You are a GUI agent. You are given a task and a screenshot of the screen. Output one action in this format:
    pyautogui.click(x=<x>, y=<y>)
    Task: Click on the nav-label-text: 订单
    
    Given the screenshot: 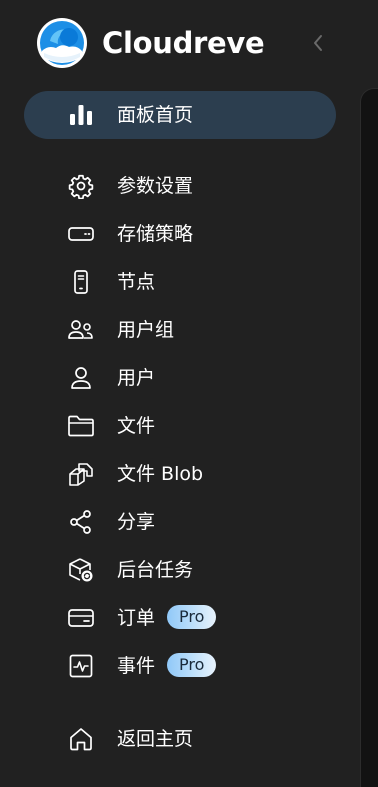 What is the action you would take?
    pyautogui.click(x=136, y=618)
    